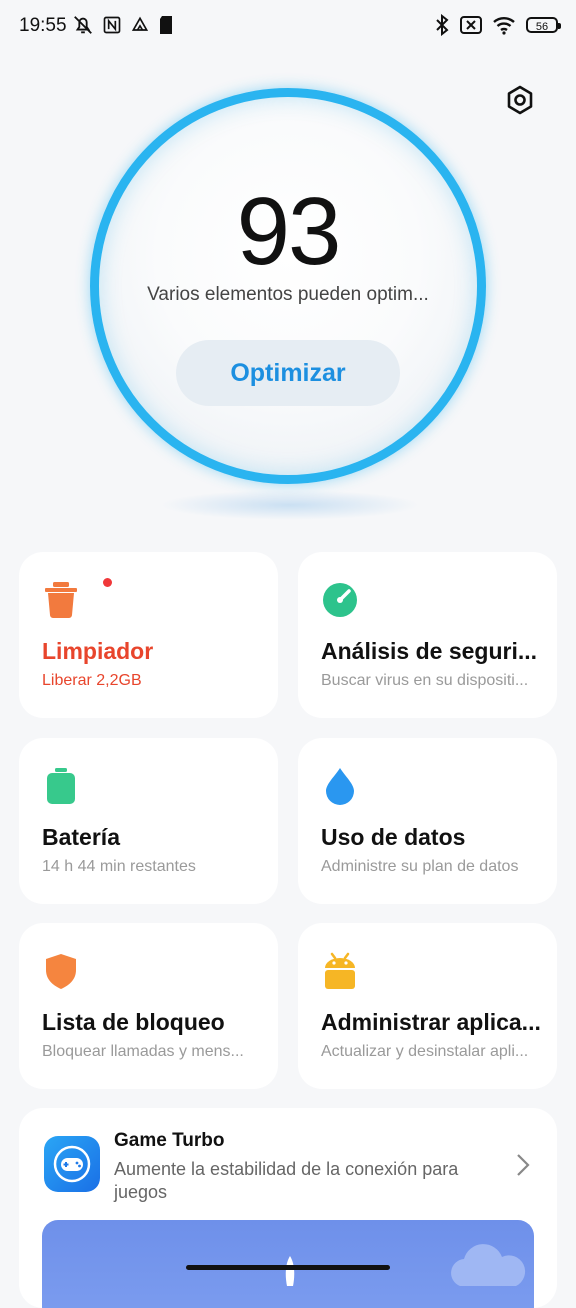  I want to click on optimize-button: Optimizar, so click(288, 373).